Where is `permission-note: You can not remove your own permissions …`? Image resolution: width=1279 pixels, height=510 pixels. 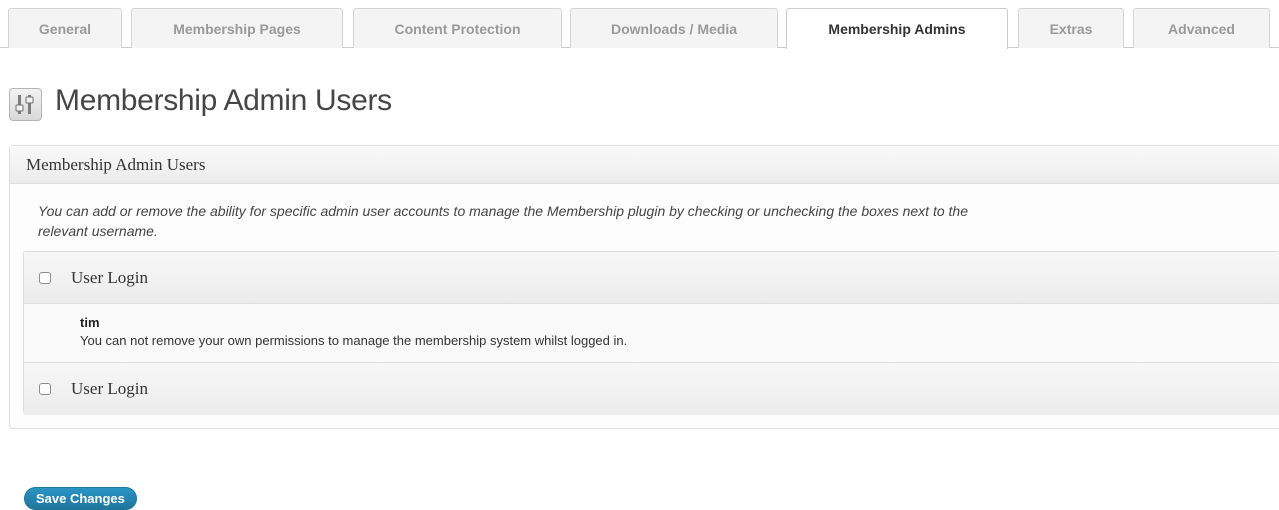 permission-note: You can not remove your own permissions … is located at coordinates (354, 340).